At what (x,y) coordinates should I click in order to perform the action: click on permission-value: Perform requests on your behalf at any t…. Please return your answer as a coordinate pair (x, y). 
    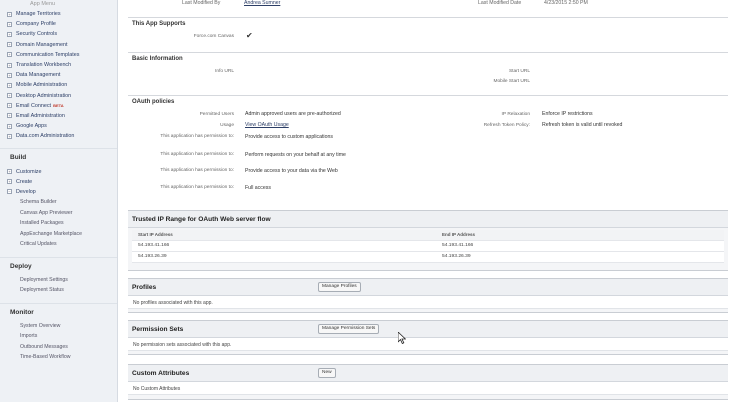
    Looking at the image, I should click on (295, 155).